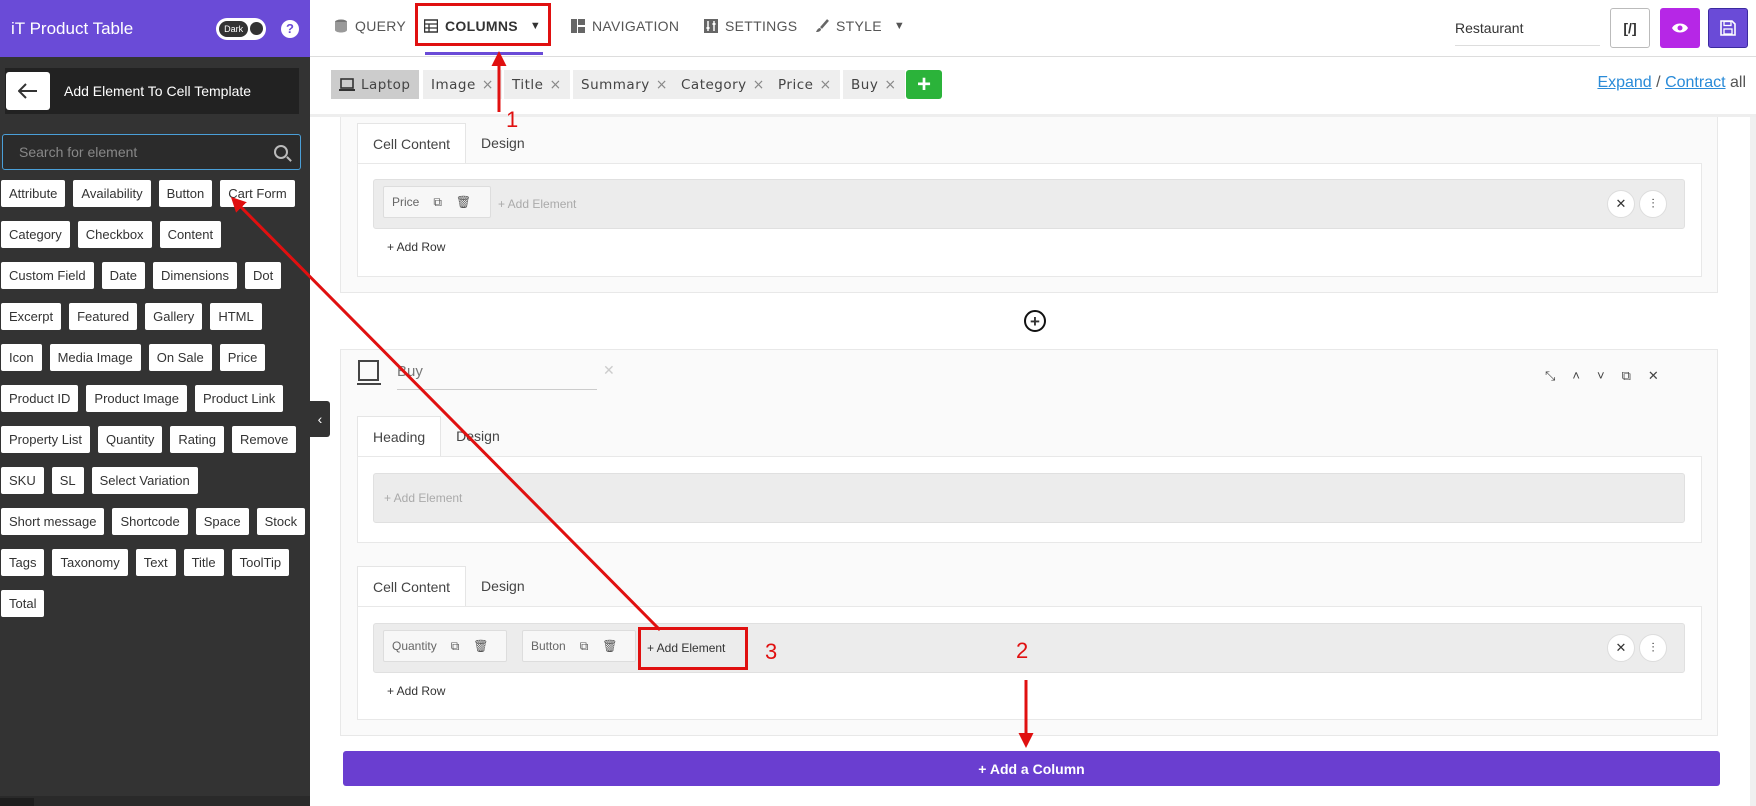  What do you see at coordinates (236, 316) in the screenshot?
I see `element-option: HTML` at bounding box center [236, 316].